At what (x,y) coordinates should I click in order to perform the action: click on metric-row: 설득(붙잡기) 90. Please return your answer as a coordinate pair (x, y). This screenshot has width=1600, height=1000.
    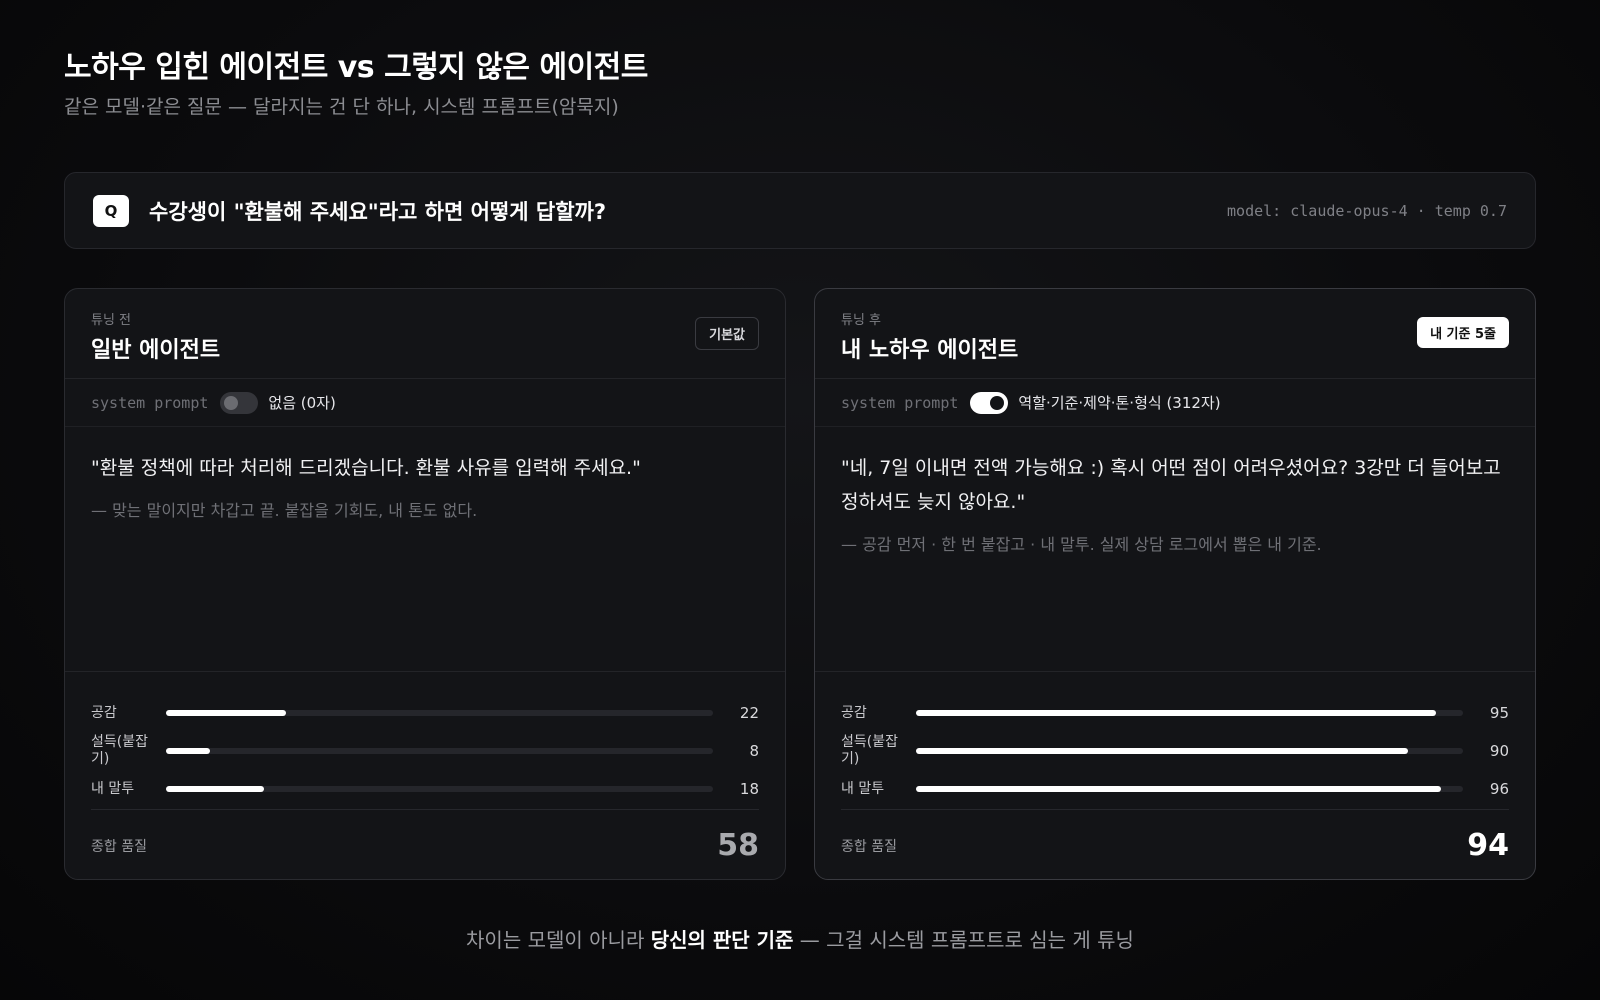
    Looking at the image, I should click on (1175, 751).